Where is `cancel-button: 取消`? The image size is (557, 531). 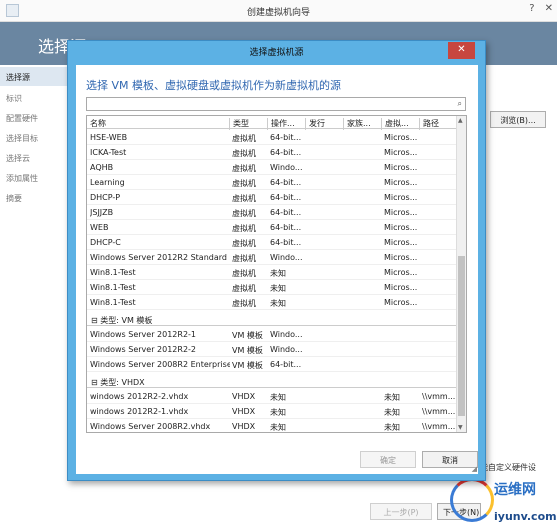
cancel-button: 取消 is located at coordinates (450, 459).